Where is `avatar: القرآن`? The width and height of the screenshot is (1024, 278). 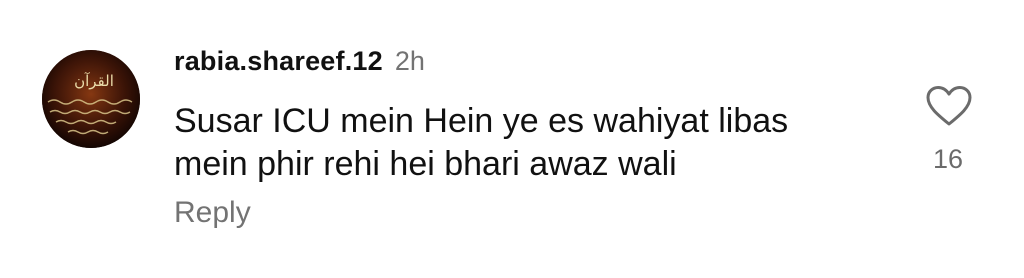 avatar: القرآن is located at coordinates (91, 99).